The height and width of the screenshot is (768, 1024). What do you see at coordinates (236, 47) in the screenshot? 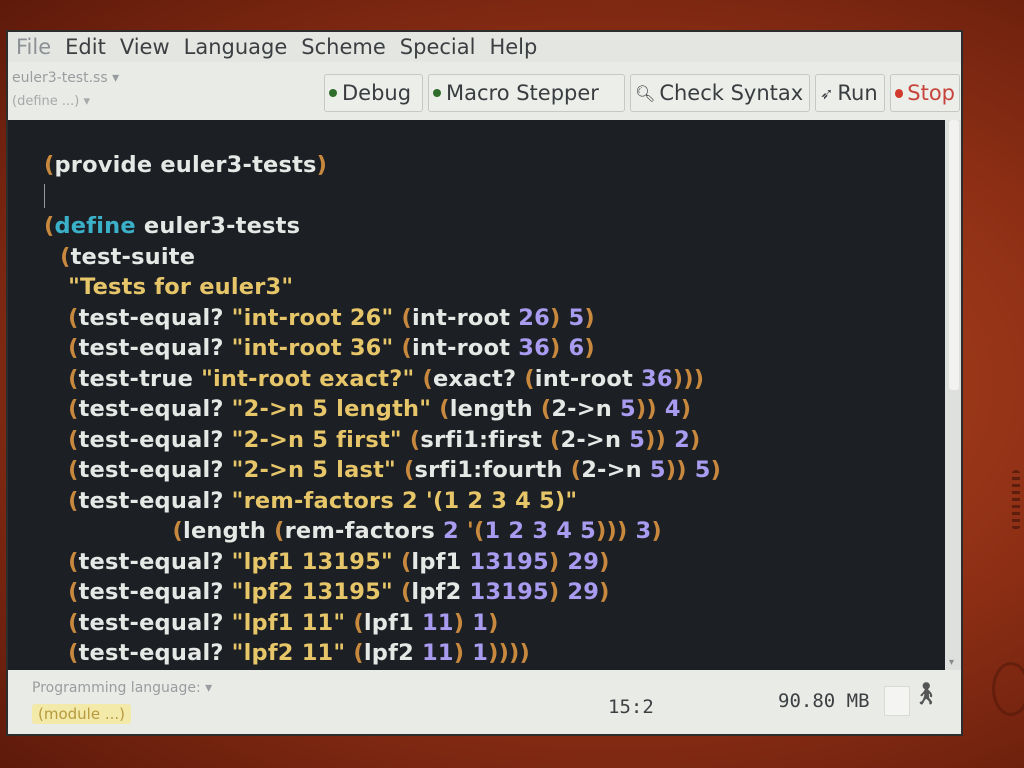
I see `menu-language: Language` at bounding box center [236, 47].